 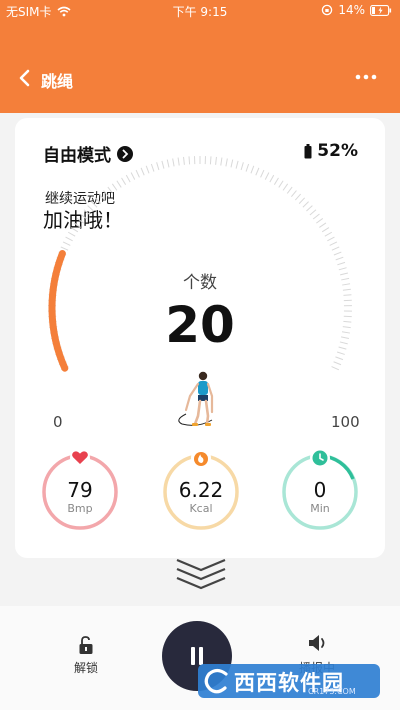 What do you see at coordinates (200, 283) in the screenshot?
I see `count-label: 个数` at bounding box center [200, 283].